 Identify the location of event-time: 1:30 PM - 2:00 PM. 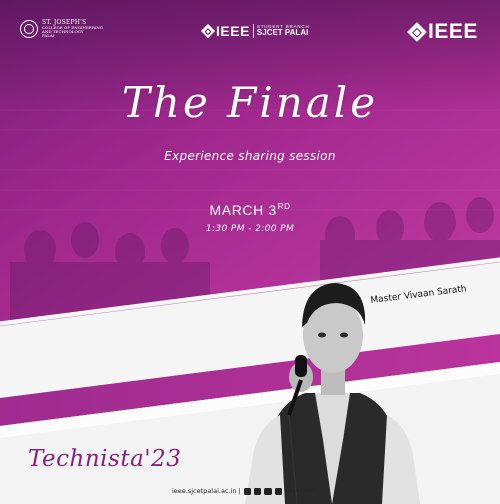
(250, 229).